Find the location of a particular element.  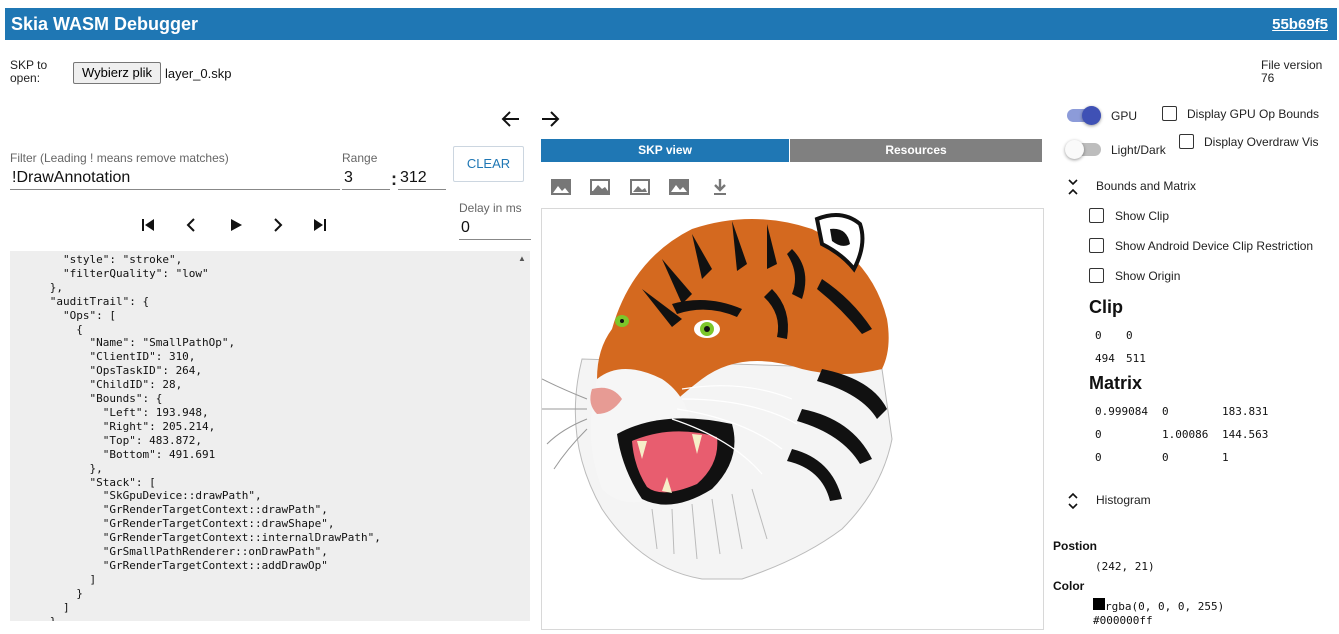

clip-value: 511 is located at coordinates (1136, 358).